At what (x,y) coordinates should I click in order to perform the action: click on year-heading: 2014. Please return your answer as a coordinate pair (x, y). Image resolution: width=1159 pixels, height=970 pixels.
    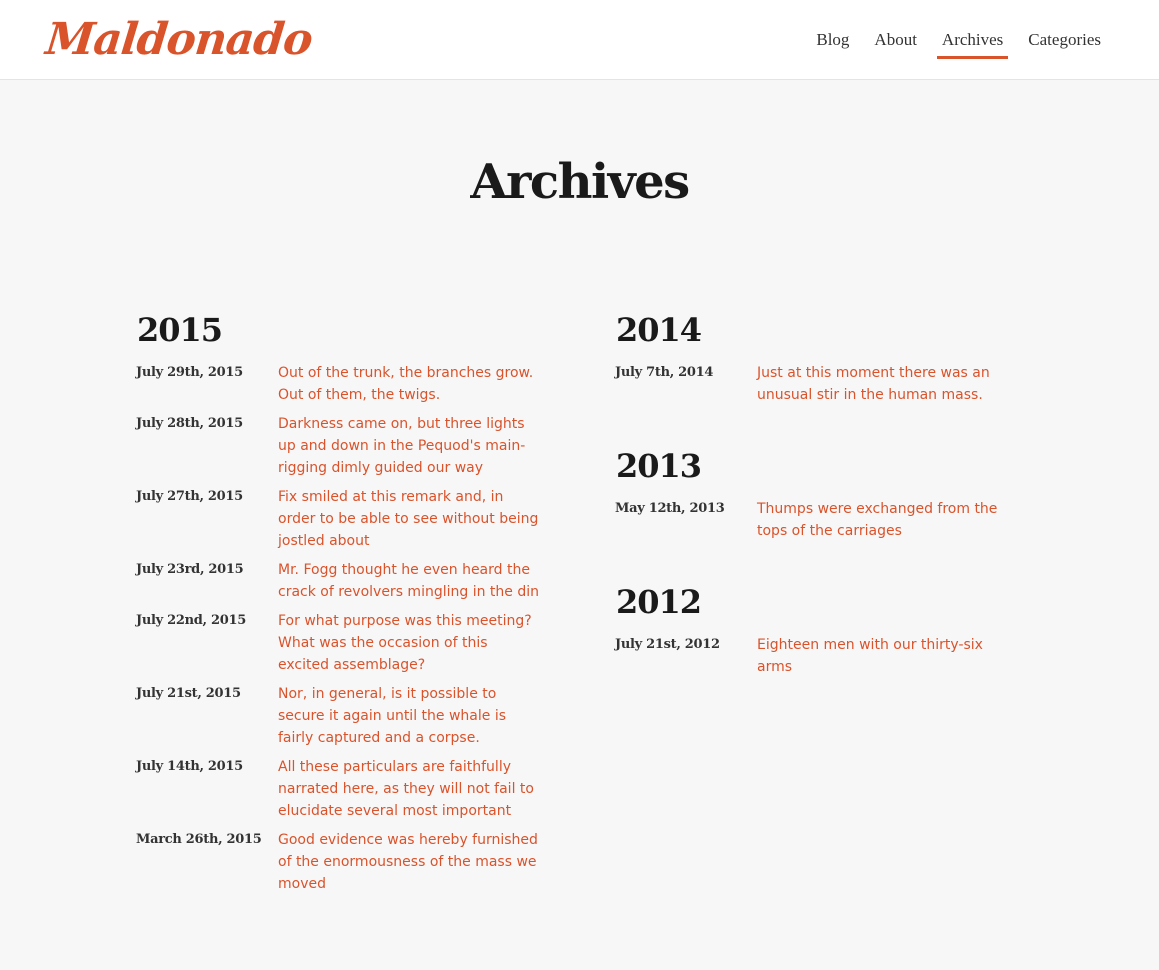
    Looking at the image, I should click on (659, 330).